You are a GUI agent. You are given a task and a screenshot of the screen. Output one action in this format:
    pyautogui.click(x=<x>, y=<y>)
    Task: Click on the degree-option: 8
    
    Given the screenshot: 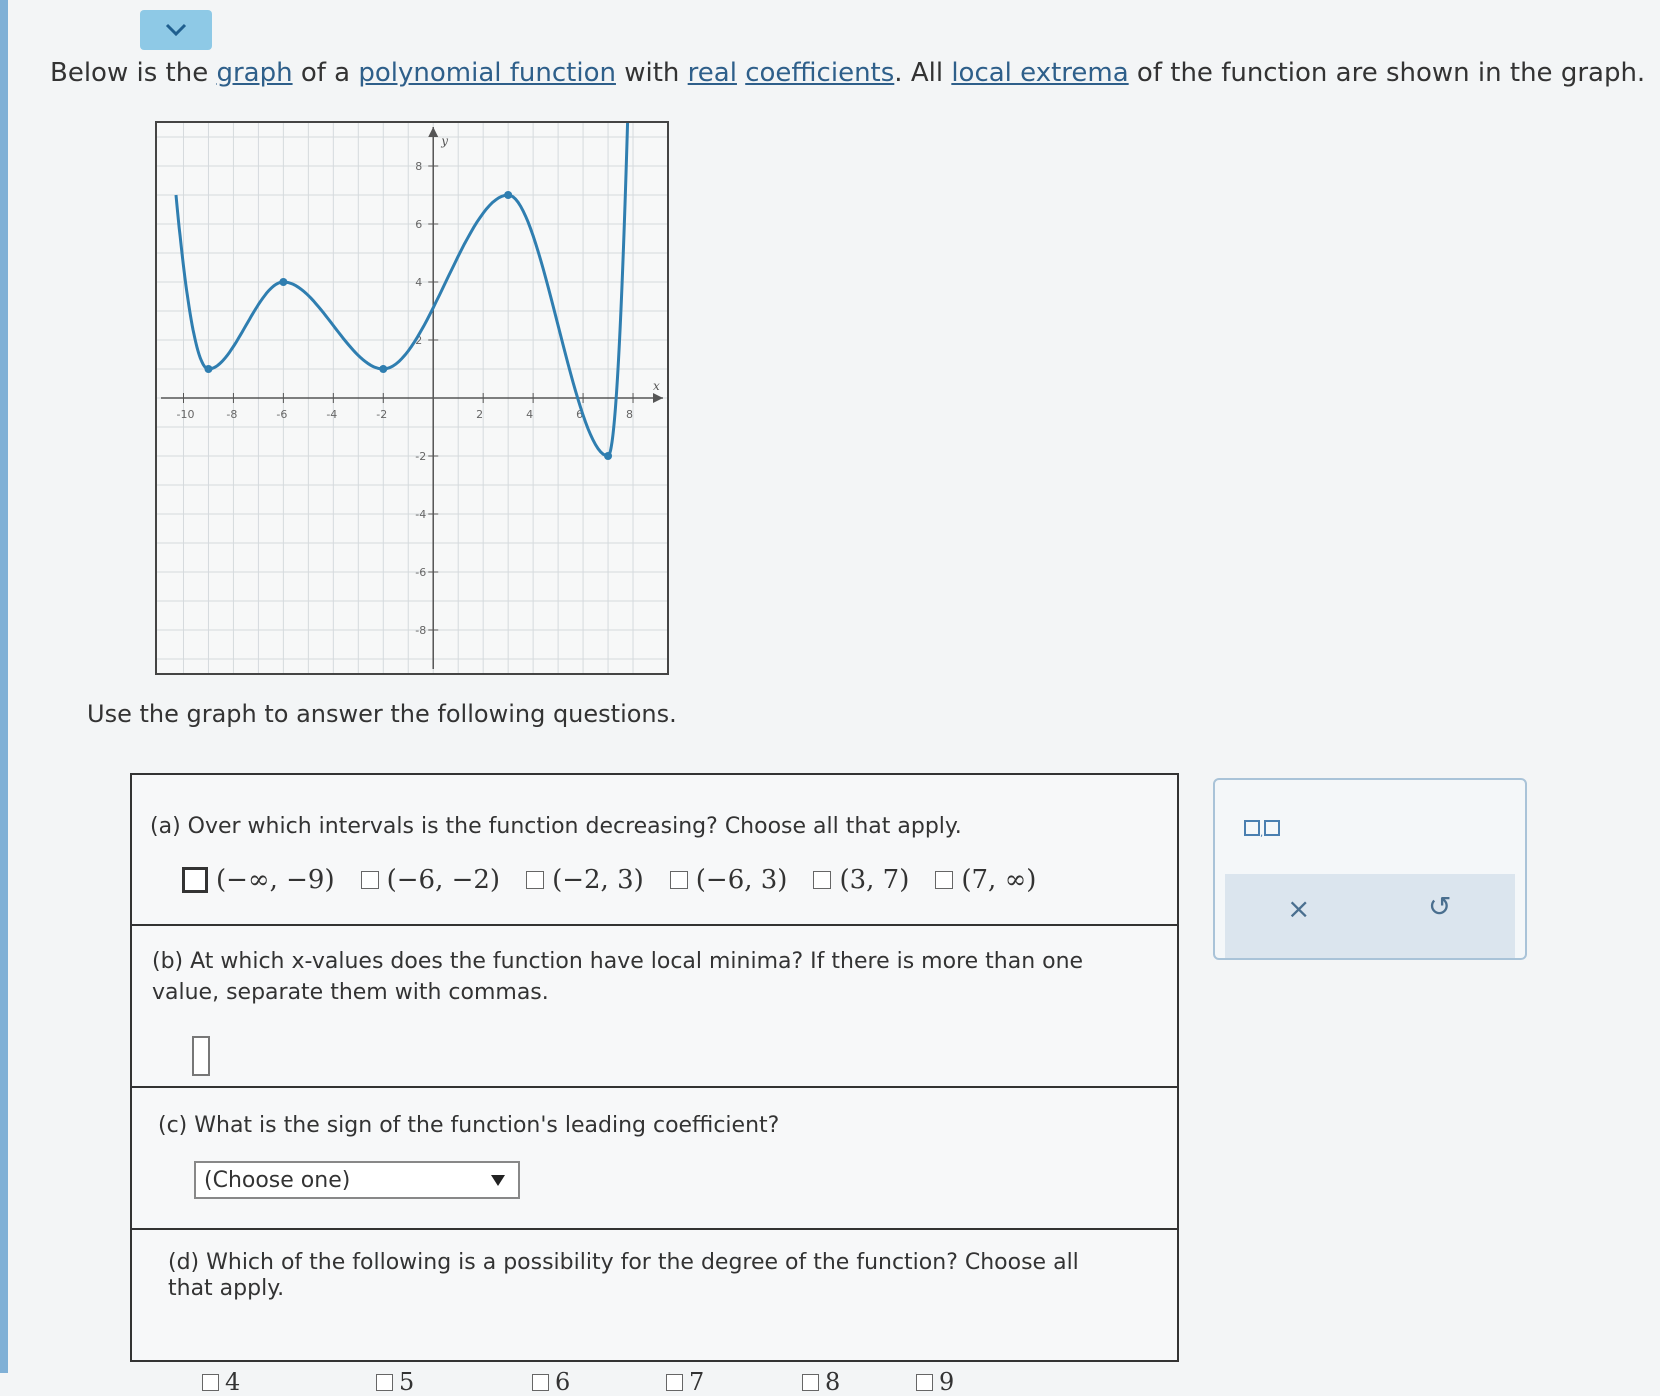 What is the action you would take?
    pyautogui.click(x=821, y=1382)
    